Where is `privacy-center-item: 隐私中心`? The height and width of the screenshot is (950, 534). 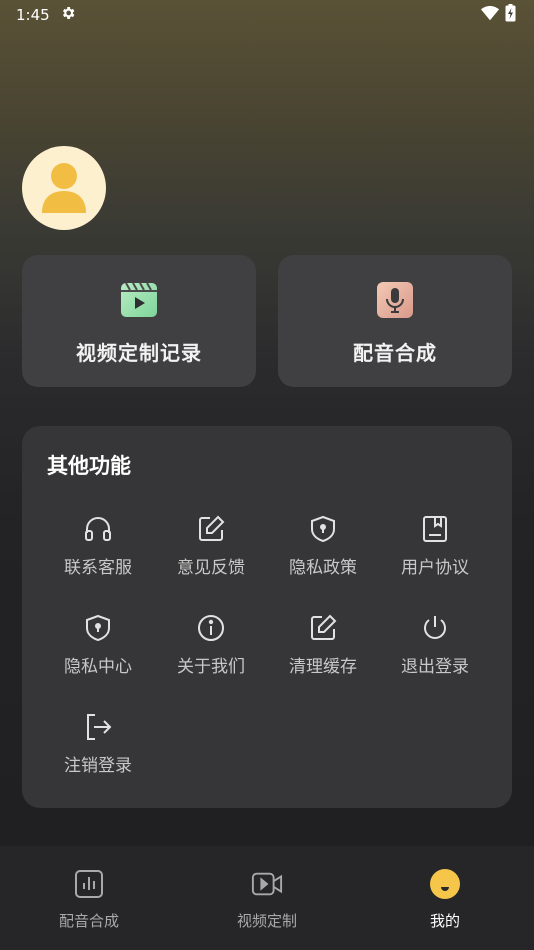
privacy-center-item: 隐私中心 is located at coordinates (98, 653).